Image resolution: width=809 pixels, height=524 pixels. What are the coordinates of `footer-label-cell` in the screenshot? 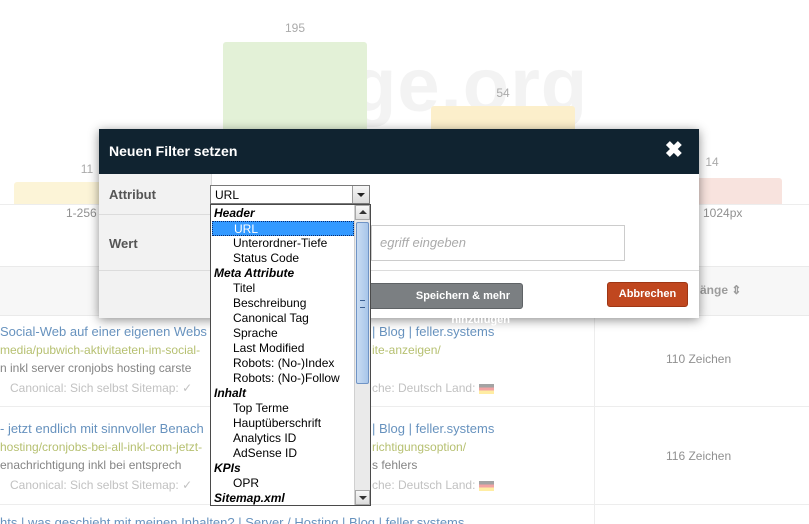 It's located at (155, 294).